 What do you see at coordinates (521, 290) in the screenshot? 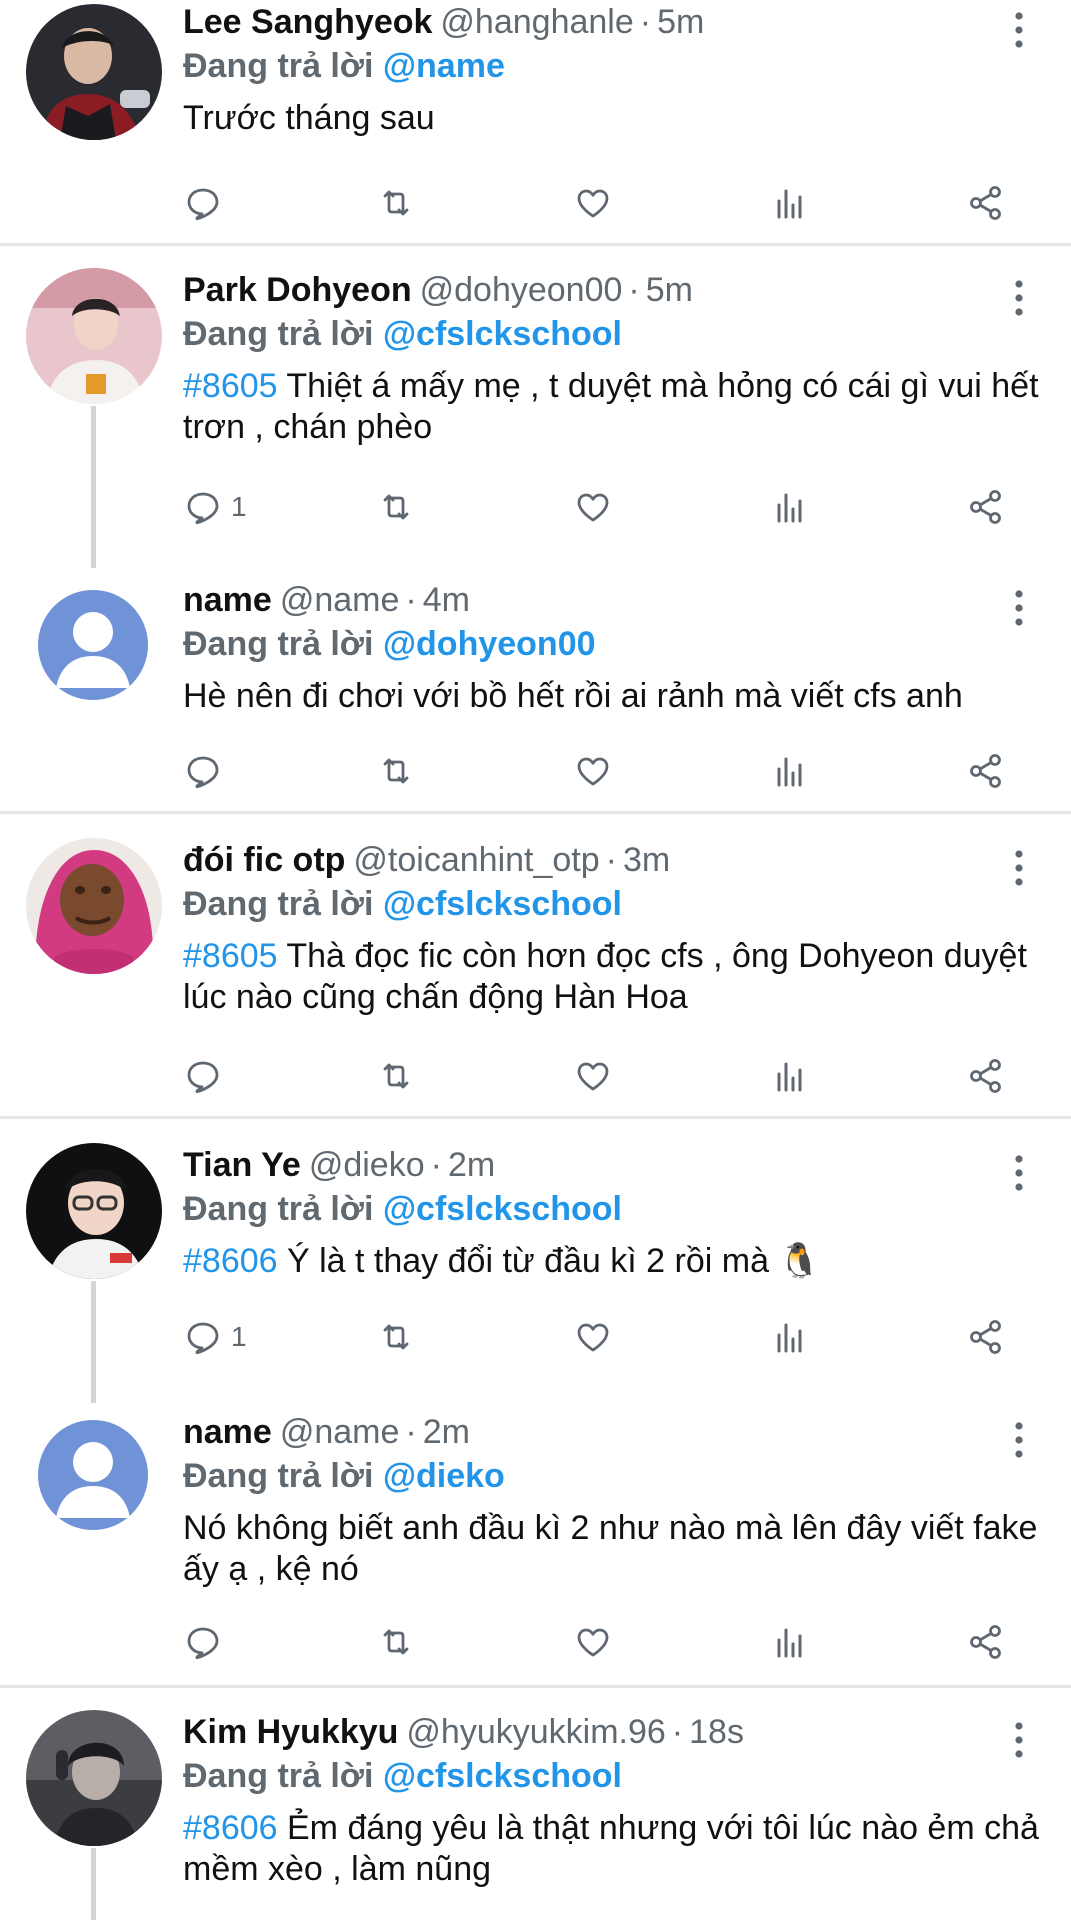
I see `user-handle: @dohyeon00` at bounding box center [521, 290].